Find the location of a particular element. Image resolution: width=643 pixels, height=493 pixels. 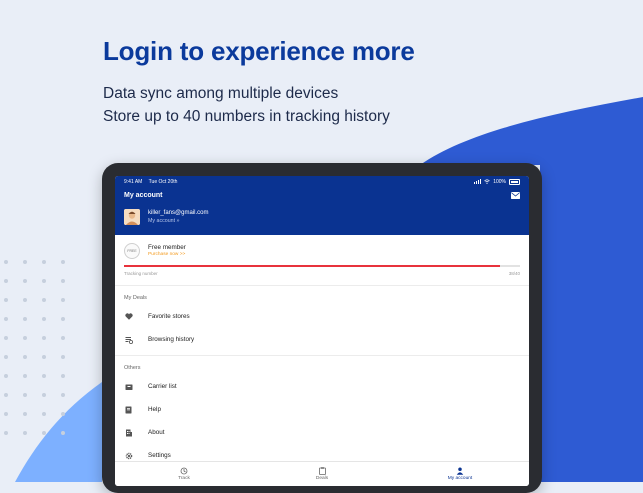

avatar-image is located at coordinates (132, 217).